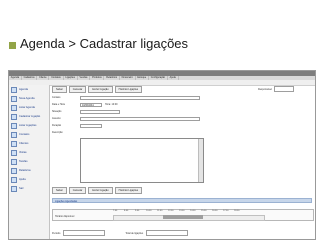 The height and width of the screenshot is (240, 320). I want to click on duration-input, so click(91, 125).